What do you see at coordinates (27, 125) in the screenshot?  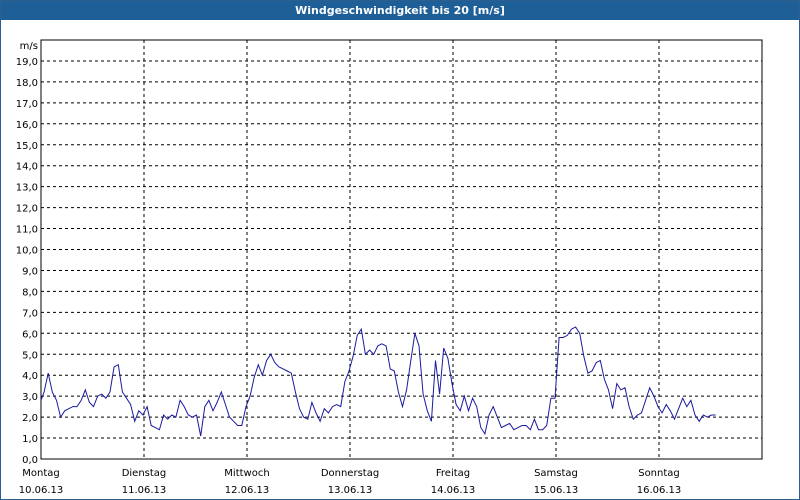 I see `y-tick-label: 16,0` at bounding box center [27, 125].